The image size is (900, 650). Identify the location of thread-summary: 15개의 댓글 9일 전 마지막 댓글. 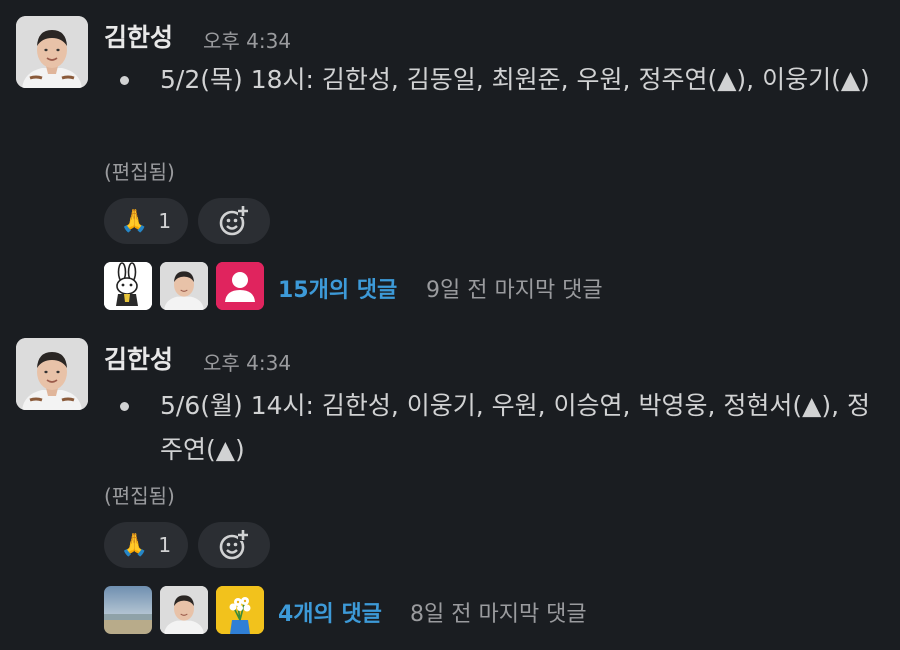
(384, 286).